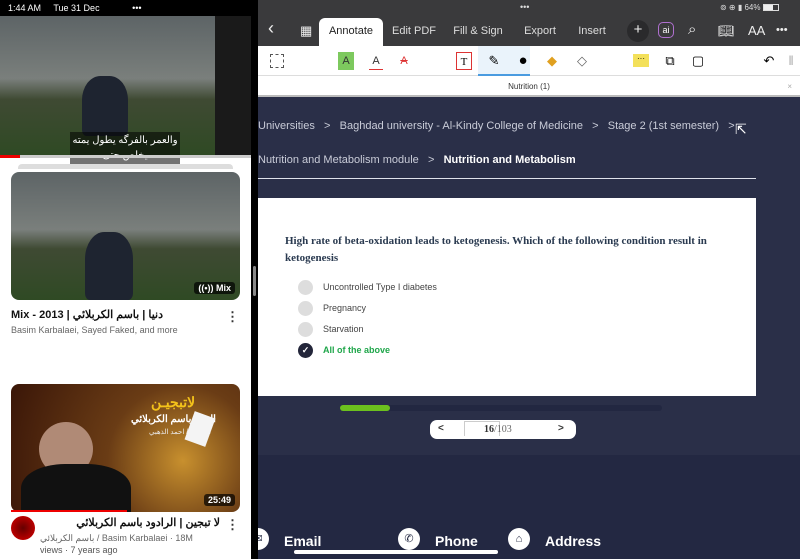  I want to click on video-frame-figure, so click(105, 106).